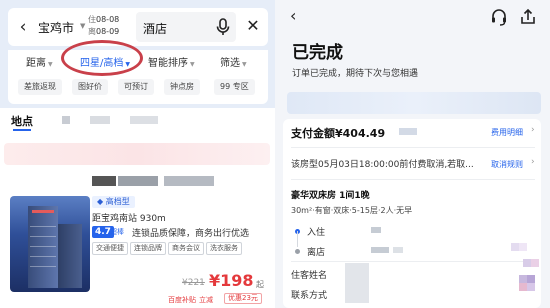 The width and height of the screenshot is (550, 308). What do you see at coordinates (507, 164) in the screenshot?
I see `cancel-rules-link: 取消规则` at bounding box center [507, 164].